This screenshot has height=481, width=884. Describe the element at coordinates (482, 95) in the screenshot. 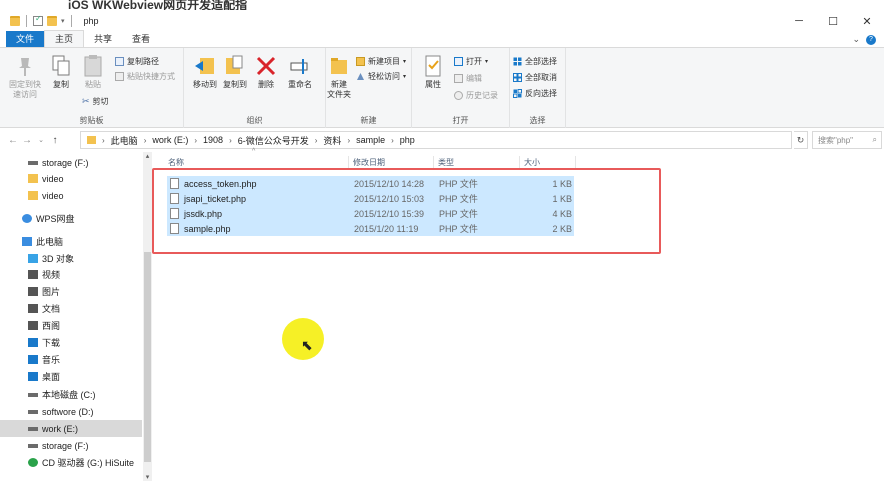

I see `history-label: 历史记录` at that location.